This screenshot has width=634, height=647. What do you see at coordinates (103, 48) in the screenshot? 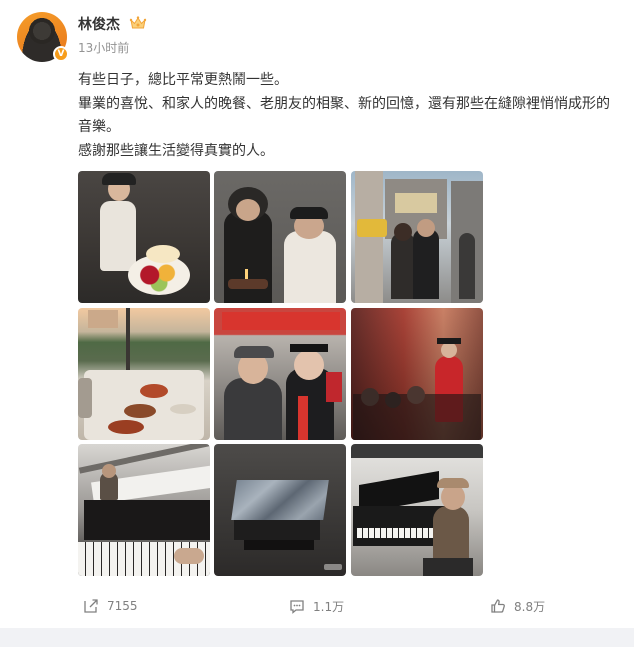
I see `post-timestamp: 13小时前` at bounding box center [103, 48].